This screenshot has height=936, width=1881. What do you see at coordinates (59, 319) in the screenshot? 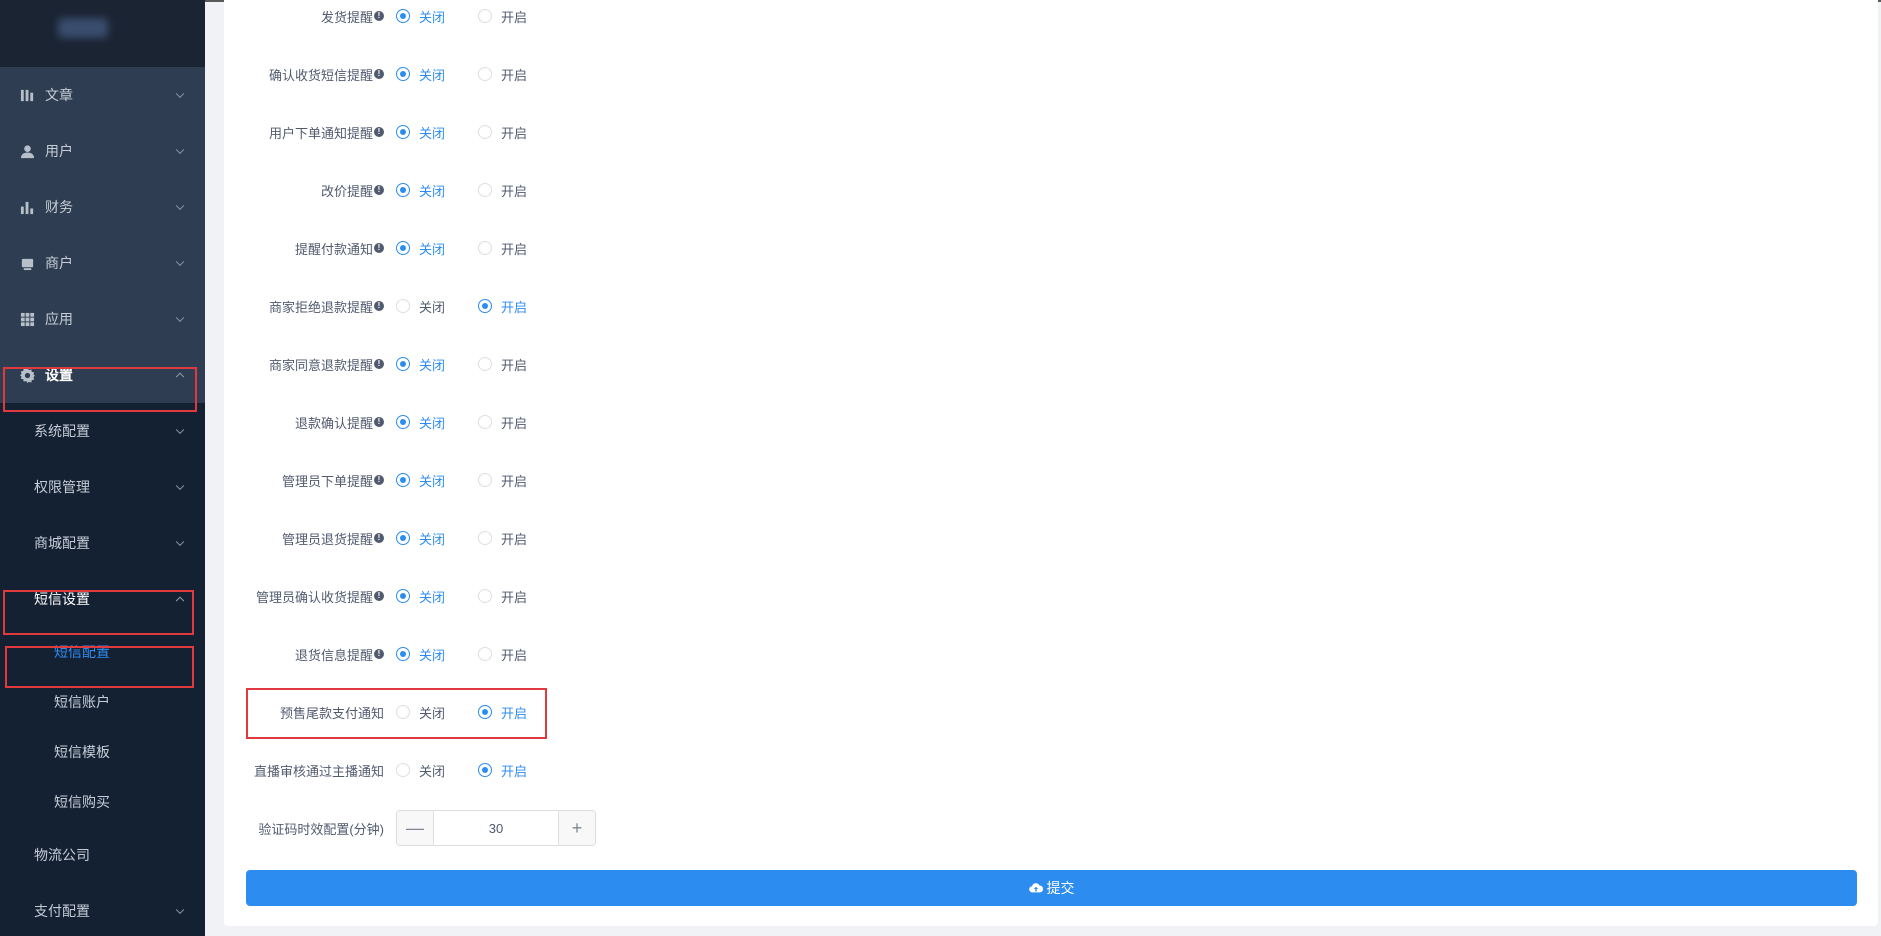
I see `sidebar-item-label: 应用` at bounding box center [59, 319].